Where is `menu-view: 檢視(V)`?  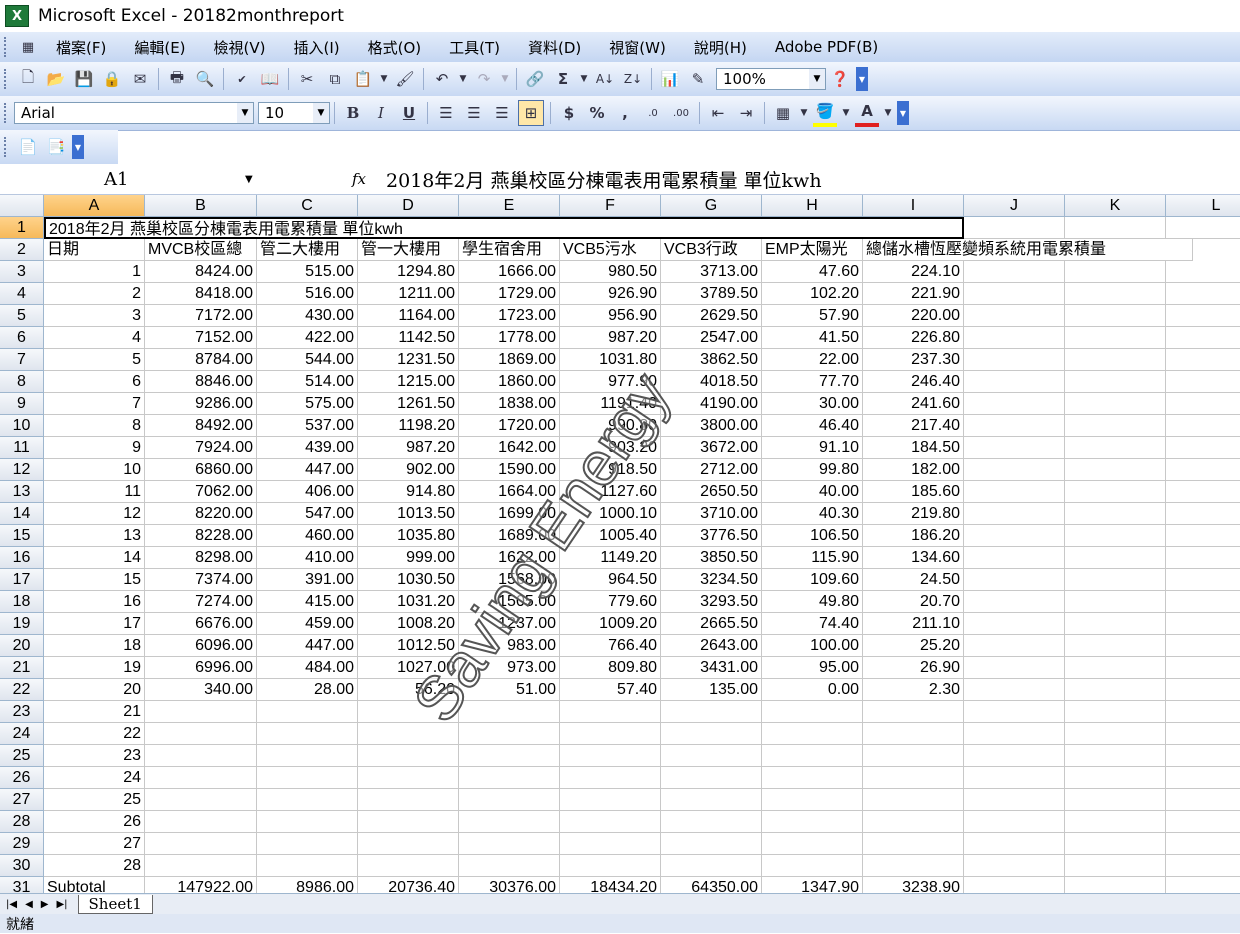
menu-view: 檢視(V) is located at coordinates (240, 47).